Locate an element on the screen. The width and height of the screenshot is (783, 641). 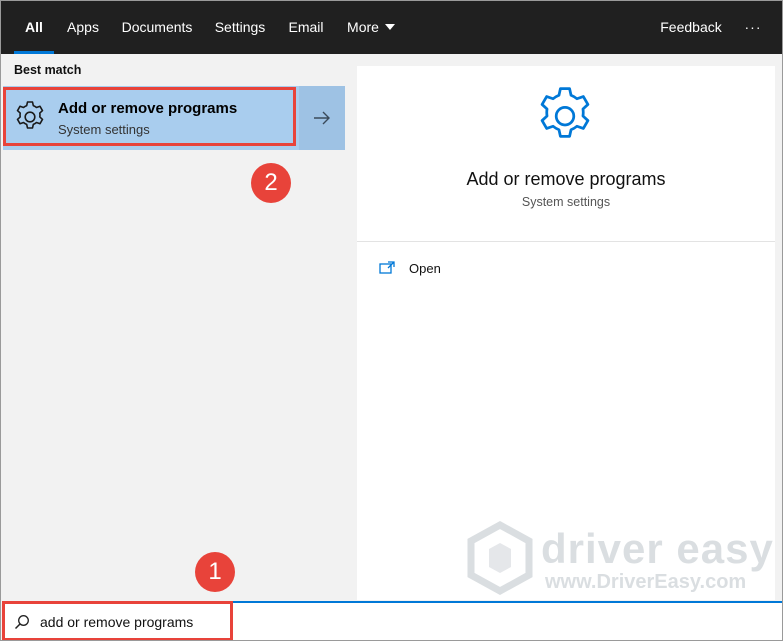
driver-easy-logo-icon is located at coordinates (500, 558).